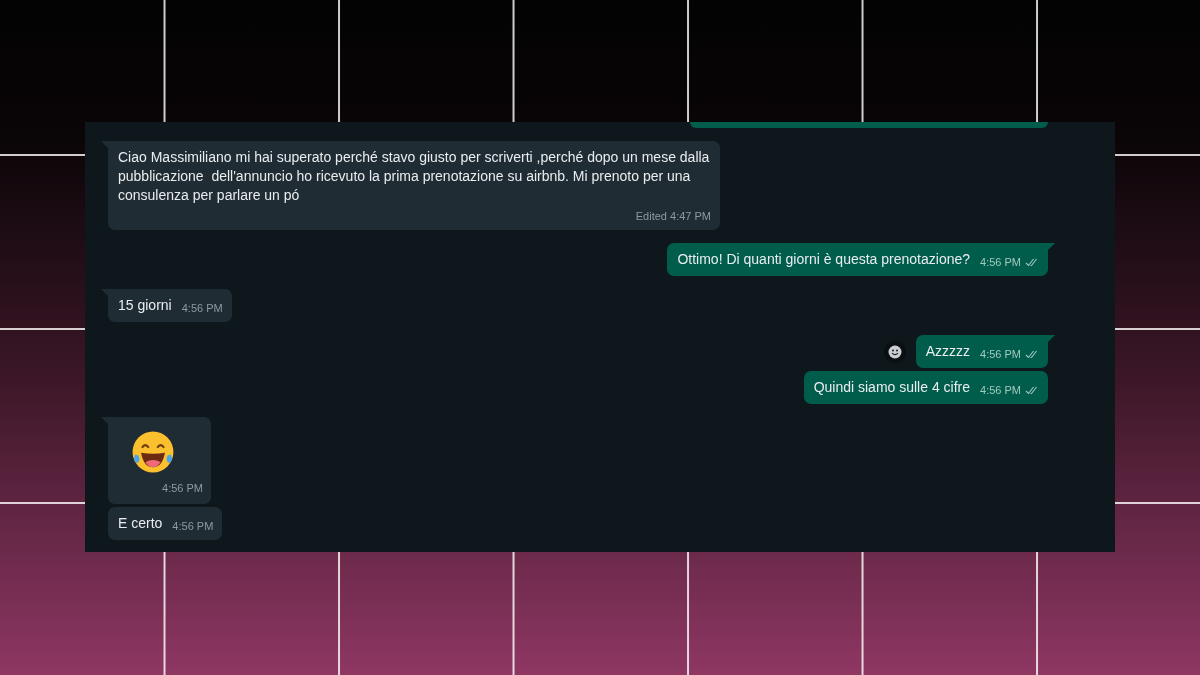  Describe the element at coordinates (948, 351) in the screenshot. I see `message-text: Azzzzz` at that location.